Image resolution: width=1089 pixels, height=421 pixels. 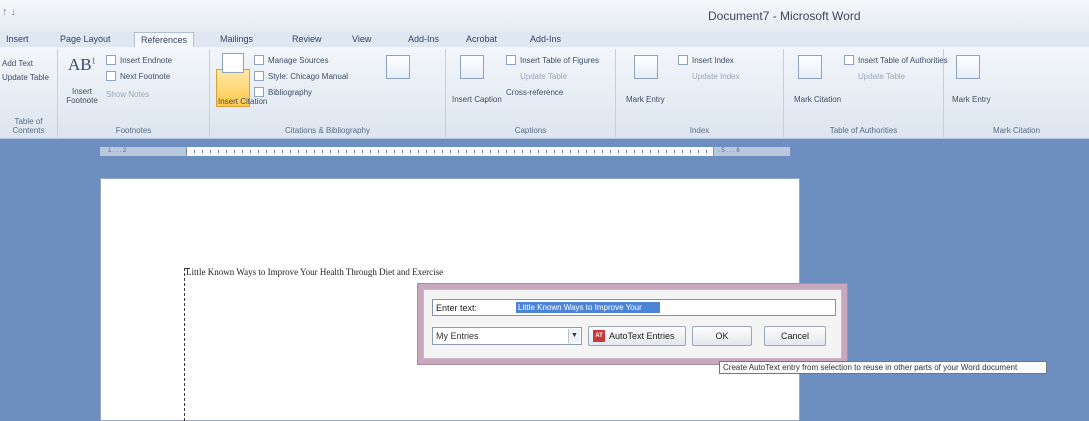 I want to click on show-notes-button: Show Notes, so click(x=127, y=94).